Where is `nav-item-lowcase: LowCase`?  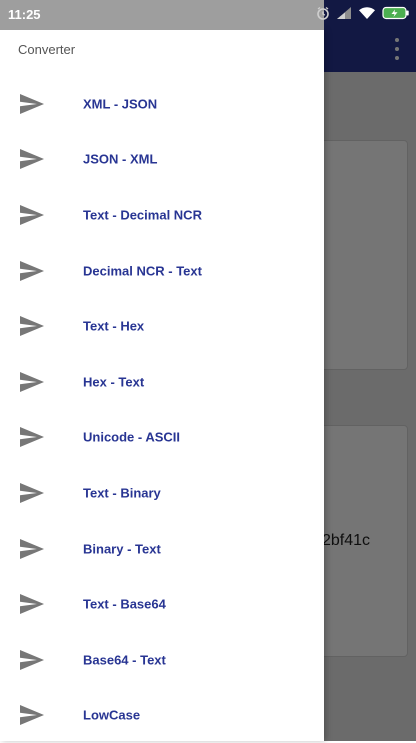
nav-item-lowcase: LowCase is located at coordinates (162, 715).